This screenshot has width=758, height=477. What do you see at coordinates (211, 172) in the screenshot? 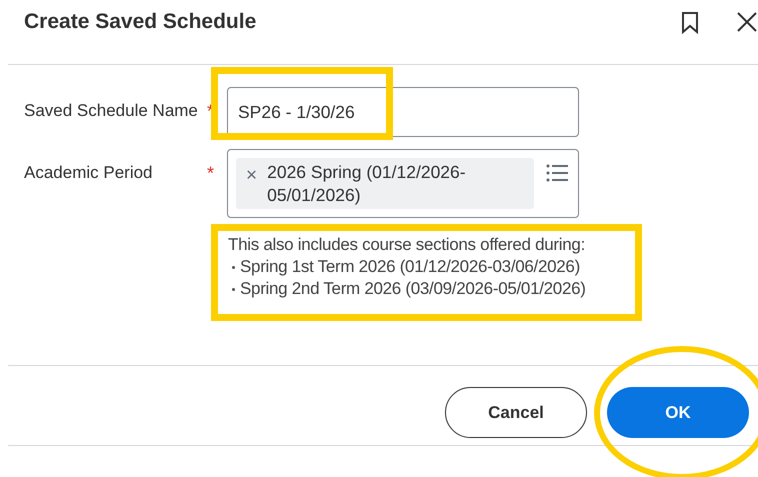
I see `required-mark: *` at bounding box center [211, 172].